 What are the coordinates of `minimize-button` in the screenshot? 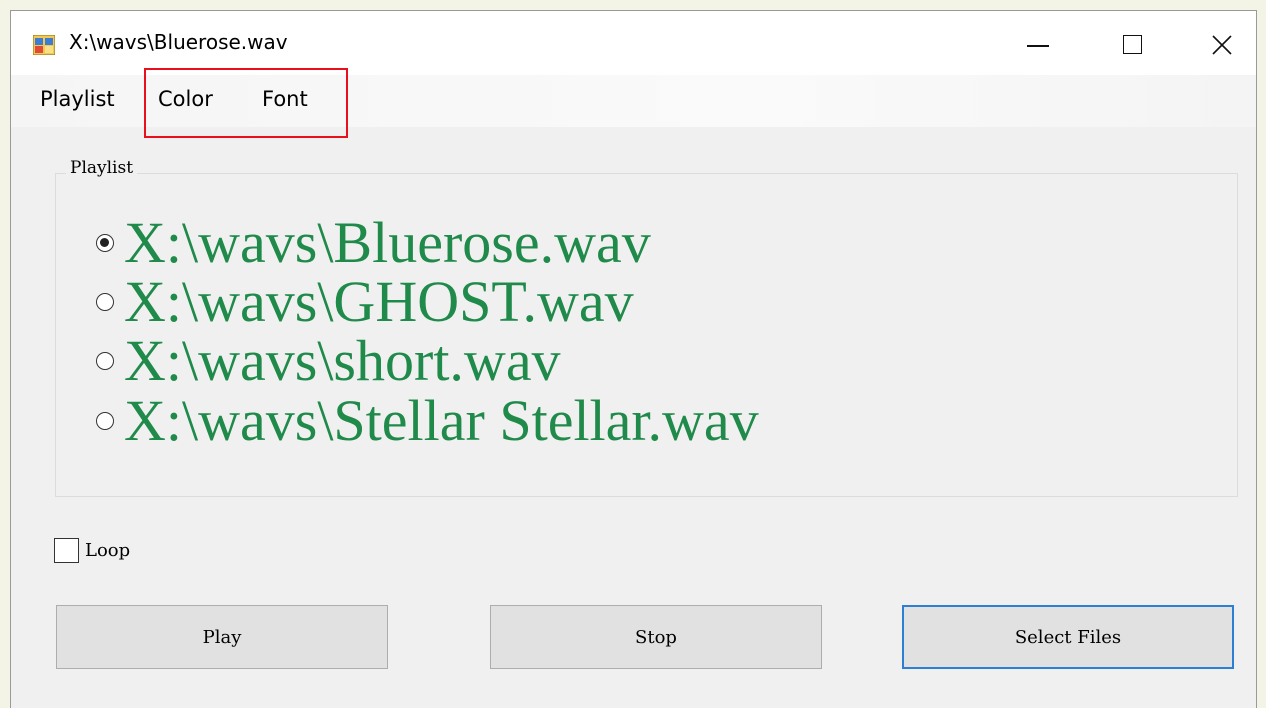 It's located at (1041, 43).